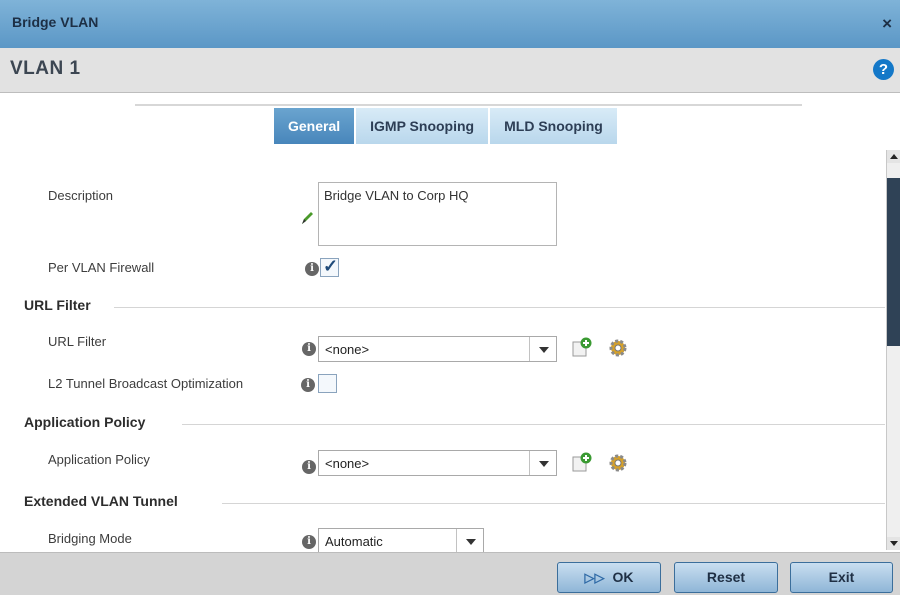  Describe the element at coordinates (437, 214) in the screenshot. I see `description-field: Bridge VLAN to Corp HQ` at that location.